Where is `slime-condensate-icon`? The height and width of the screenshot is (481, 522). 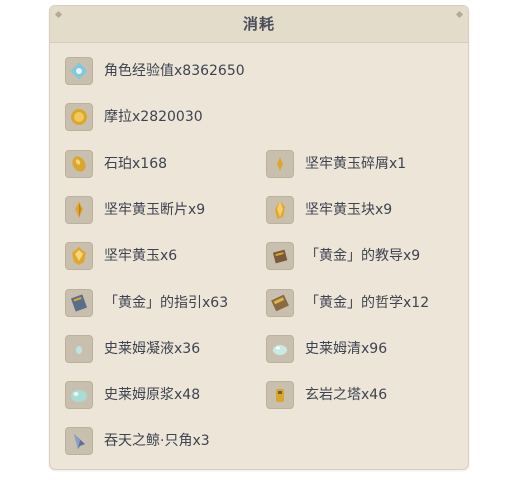
slime-condensate-icon is located at coordinates (79, 349).